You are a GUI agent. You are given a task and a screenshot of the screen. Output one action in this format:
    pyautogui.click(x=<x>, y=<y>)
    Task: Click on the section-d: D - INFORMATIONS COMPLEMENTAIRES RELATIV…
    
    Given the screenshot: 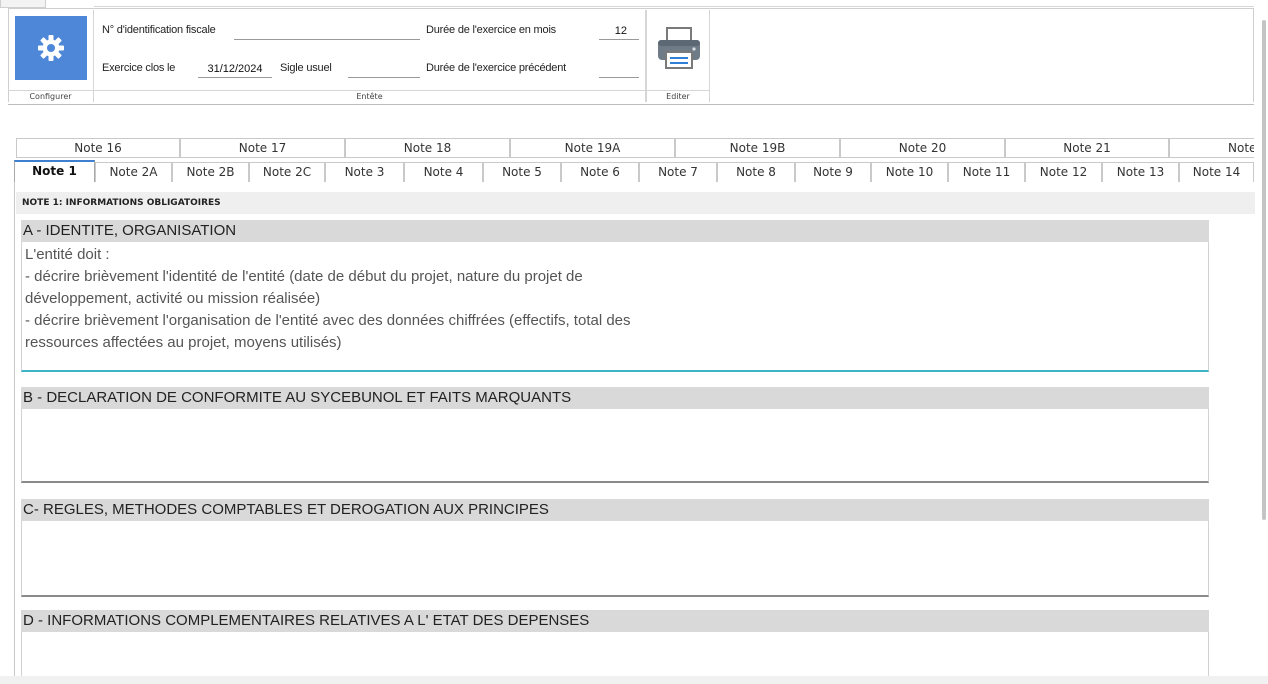 What is the action you would take?
    pyautogui.click(x=615, y=647)
    